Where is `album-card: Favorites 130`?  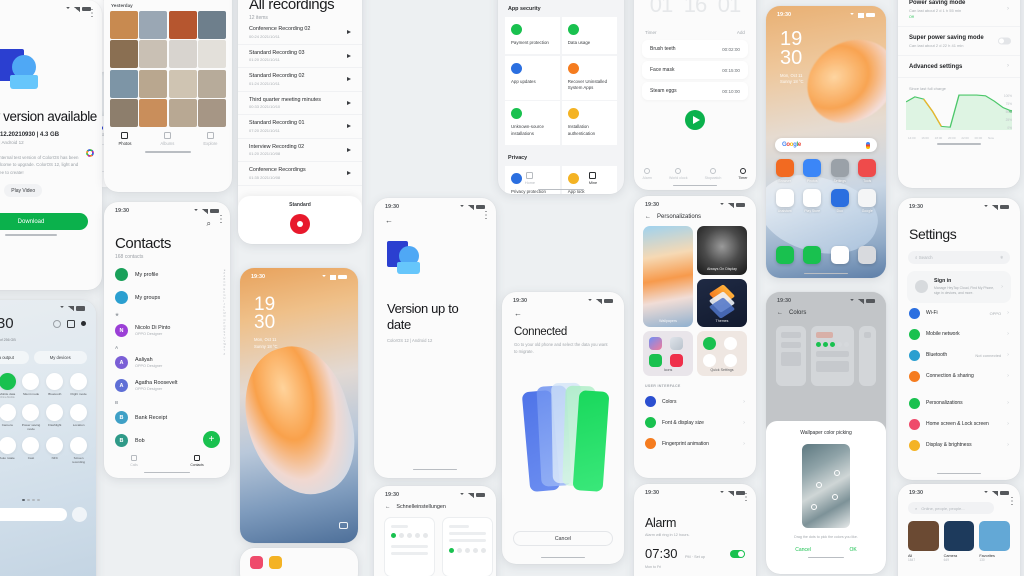
album-card: Favorites 130 is located at coordinates (994, 541).